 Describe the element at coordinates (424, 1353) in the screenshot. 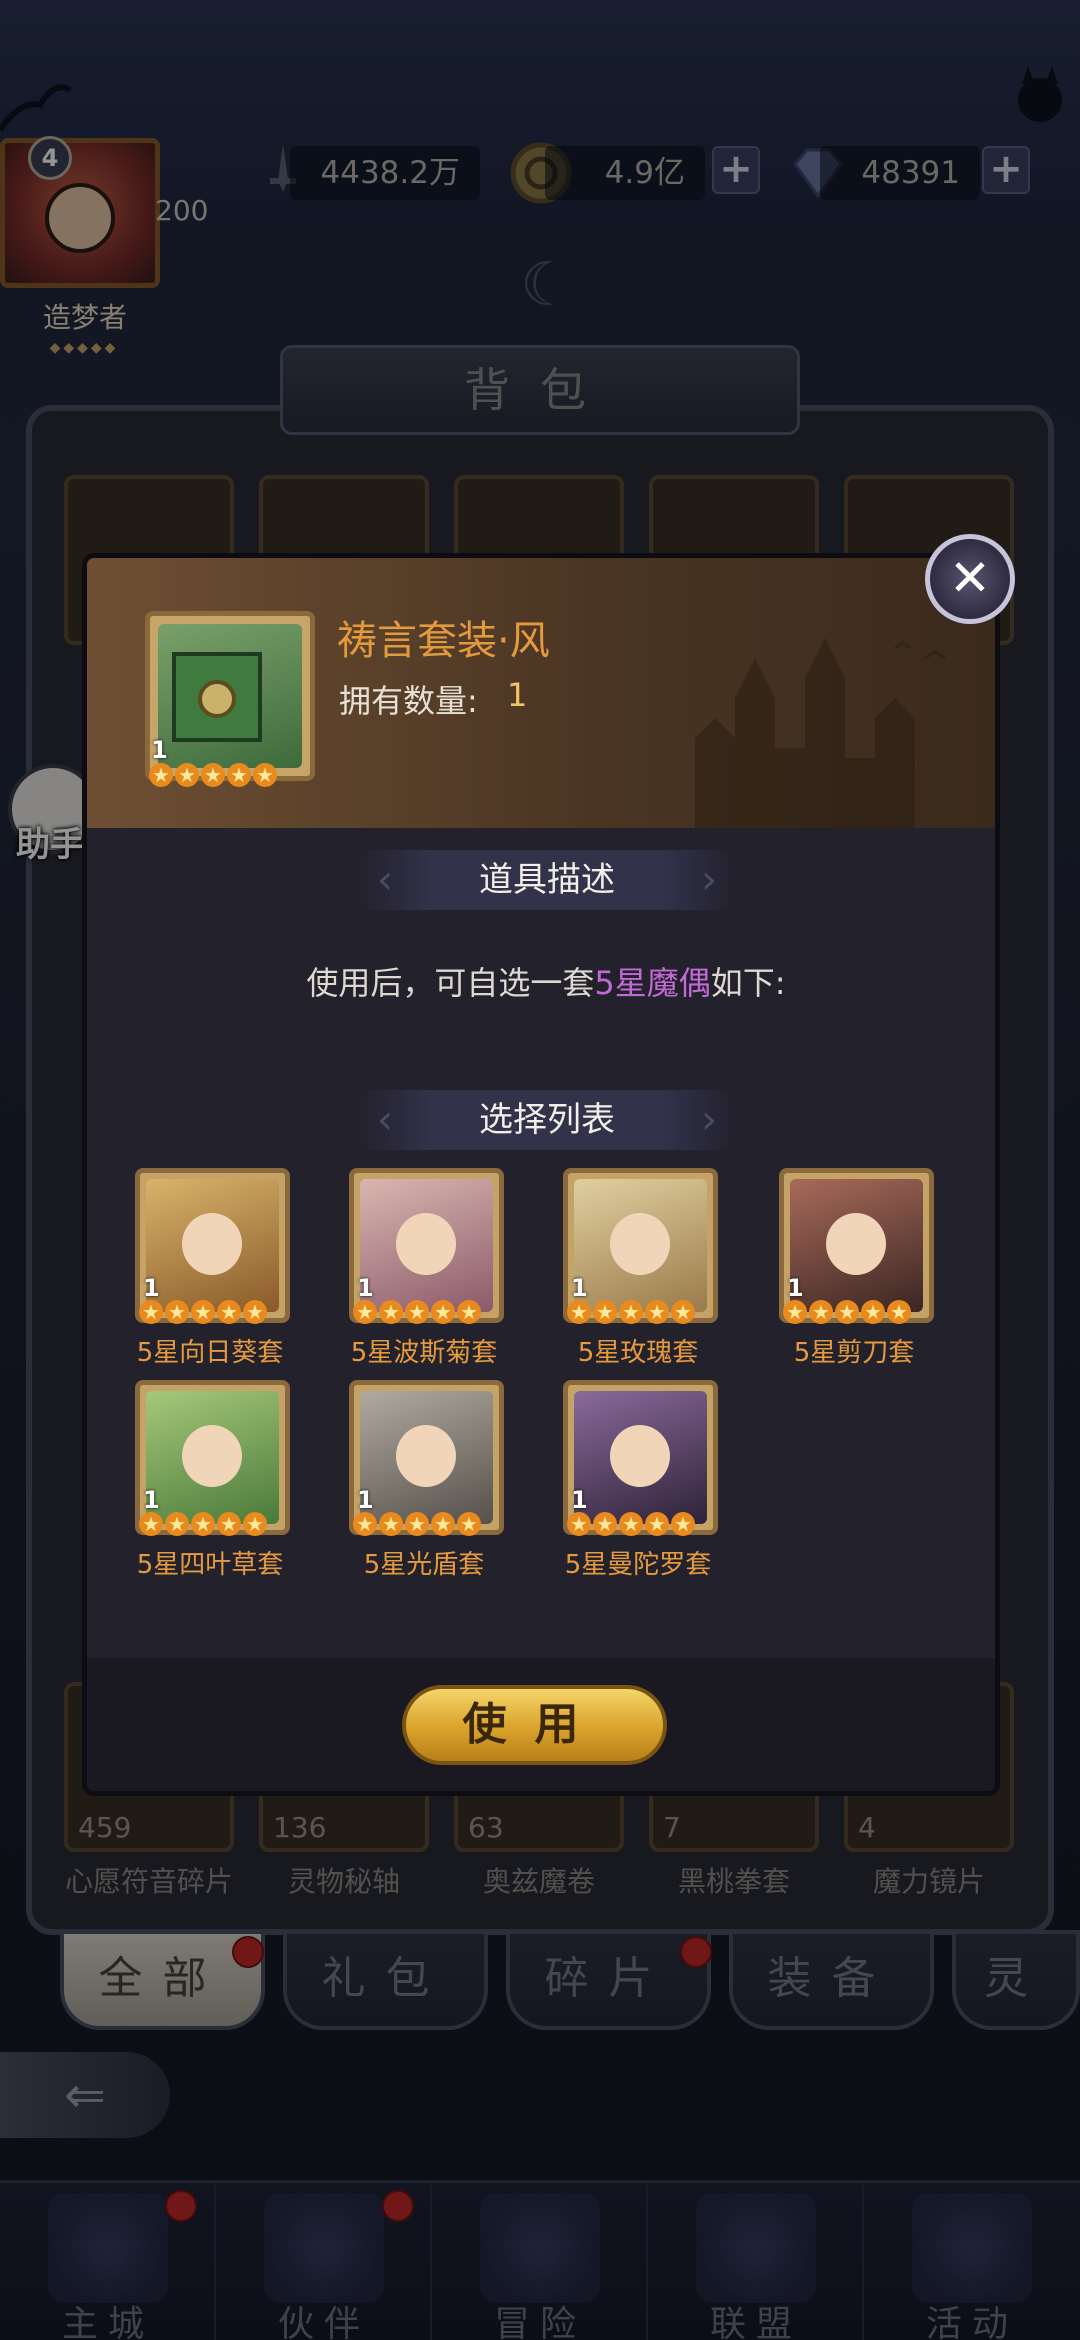

I see `choice-label: 5星波斯菊套` at that location.